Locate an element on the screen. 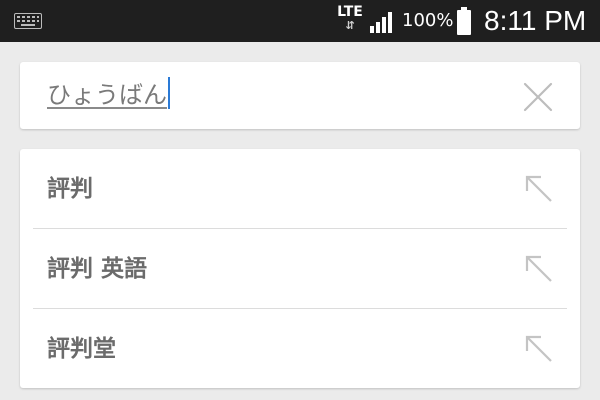  battery-icon is located at coordinates (464, 21).